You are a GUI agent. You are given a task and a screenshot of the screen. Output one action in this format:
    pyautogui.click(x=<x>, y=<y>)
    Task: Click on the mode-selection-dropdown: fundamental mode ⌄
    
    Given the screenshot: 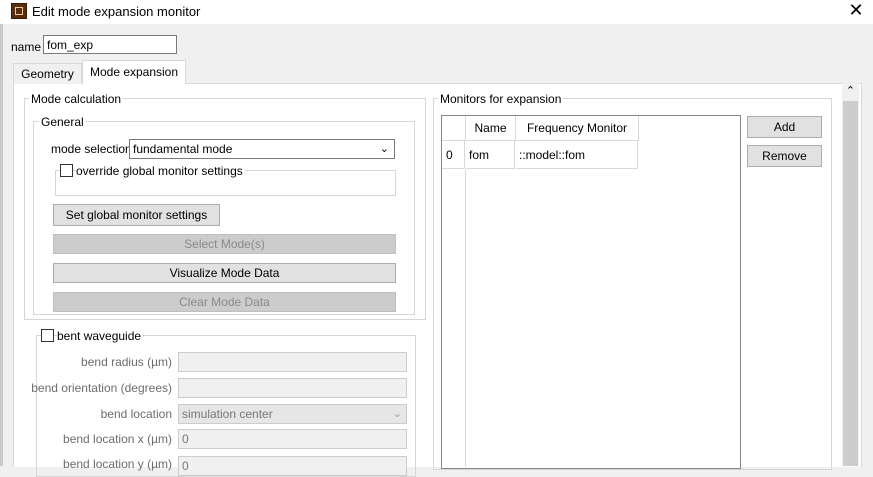 What is the action you would take?
    pyautogui.click(x=262, y=149)
    